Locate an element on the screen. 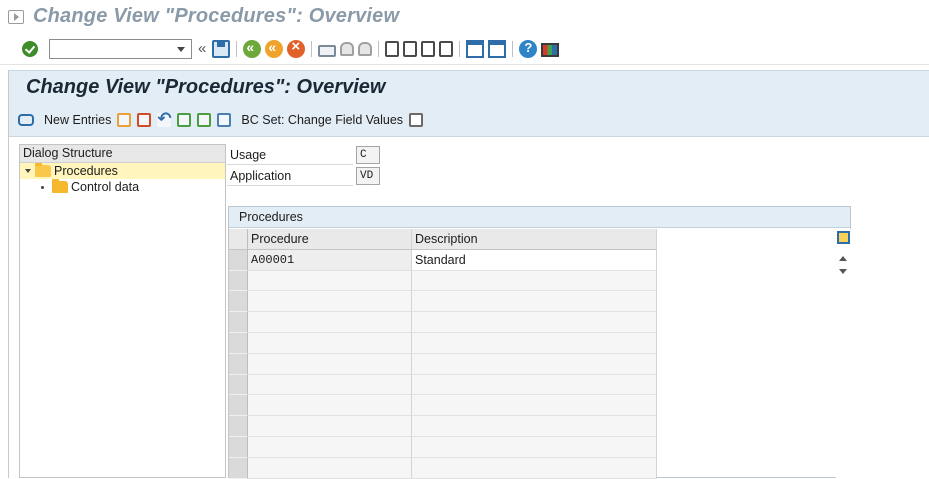  delete-icon is located at coordinates (144, 119).